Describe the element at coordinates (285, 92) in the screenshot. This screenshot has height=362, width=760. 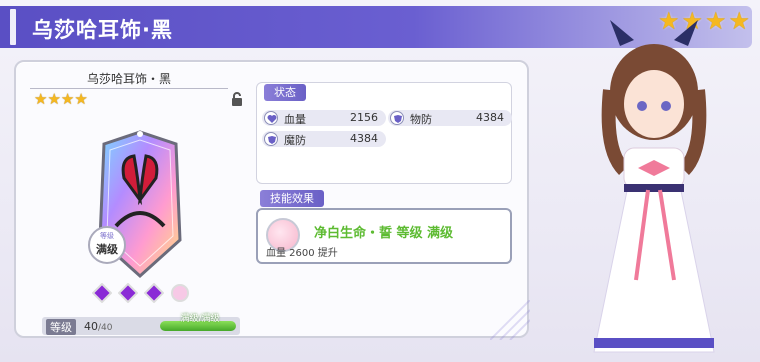
I see `stats-tag: 状态` at that location.